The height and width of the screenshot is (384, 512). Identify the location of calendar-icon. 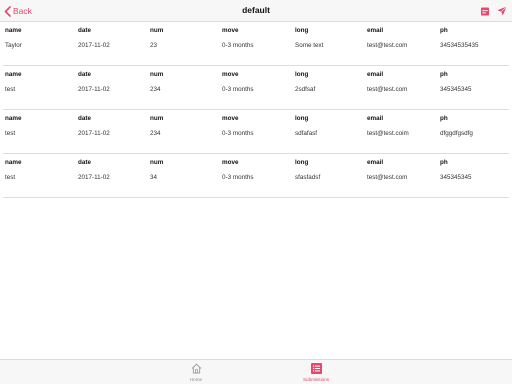
(485, 11).